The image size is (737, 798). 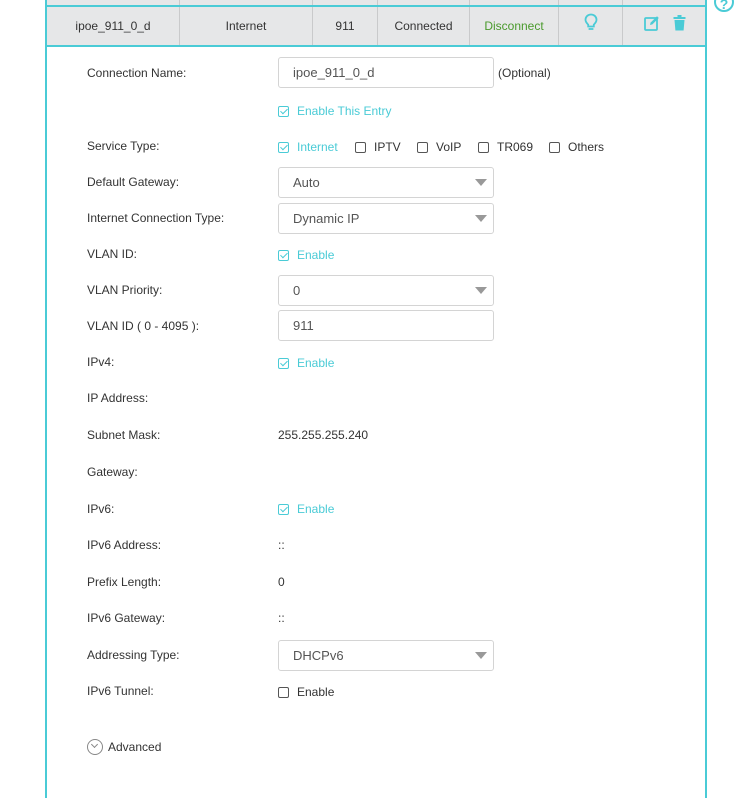 I want to click on ipv6-enable-label: Enable, so click(x=316, y=509).